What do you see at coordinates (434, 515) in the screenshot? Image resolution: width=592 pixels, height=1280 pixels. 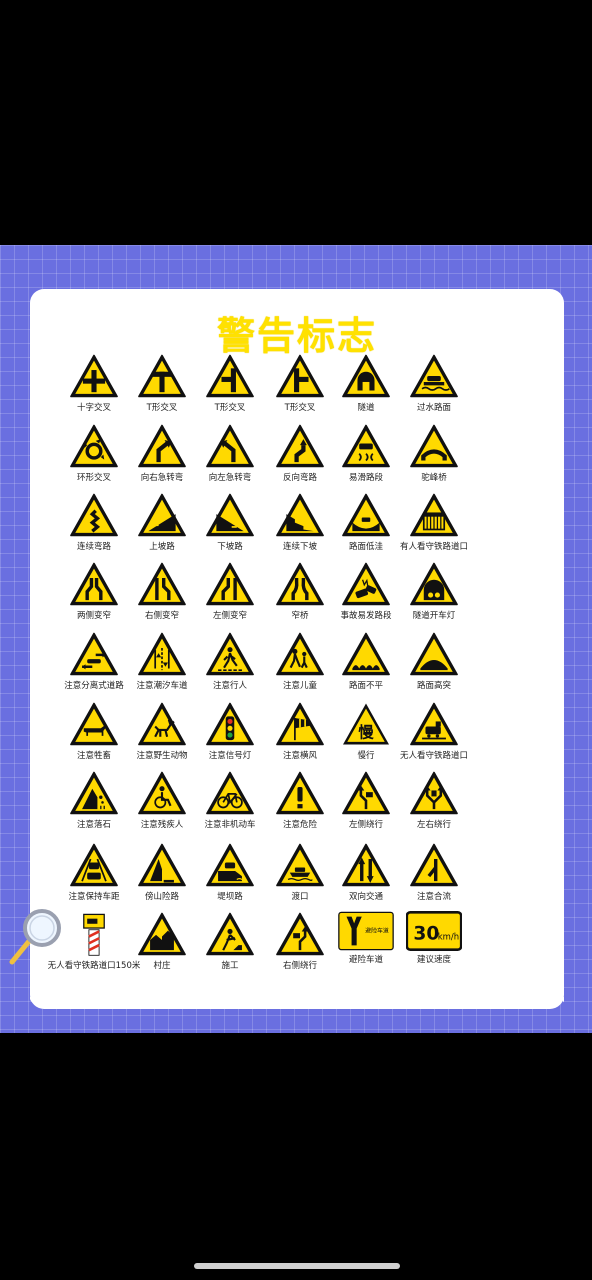 I see `guarded-railway-crossing-icon` at bounding box center [434, 515].